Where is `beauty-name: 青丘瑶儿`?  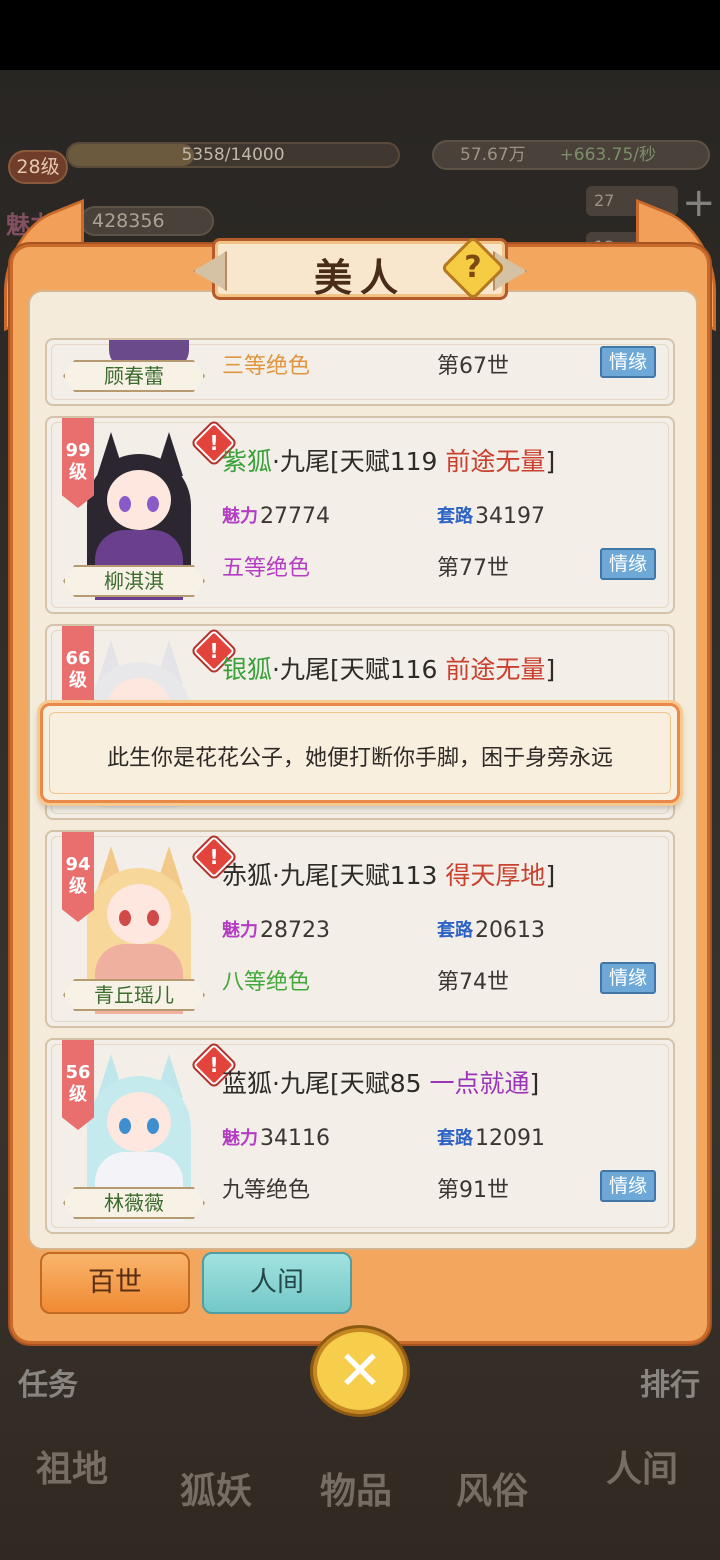 beauty-name: 青丘瑶儿 is located at coordinates (134, 995).